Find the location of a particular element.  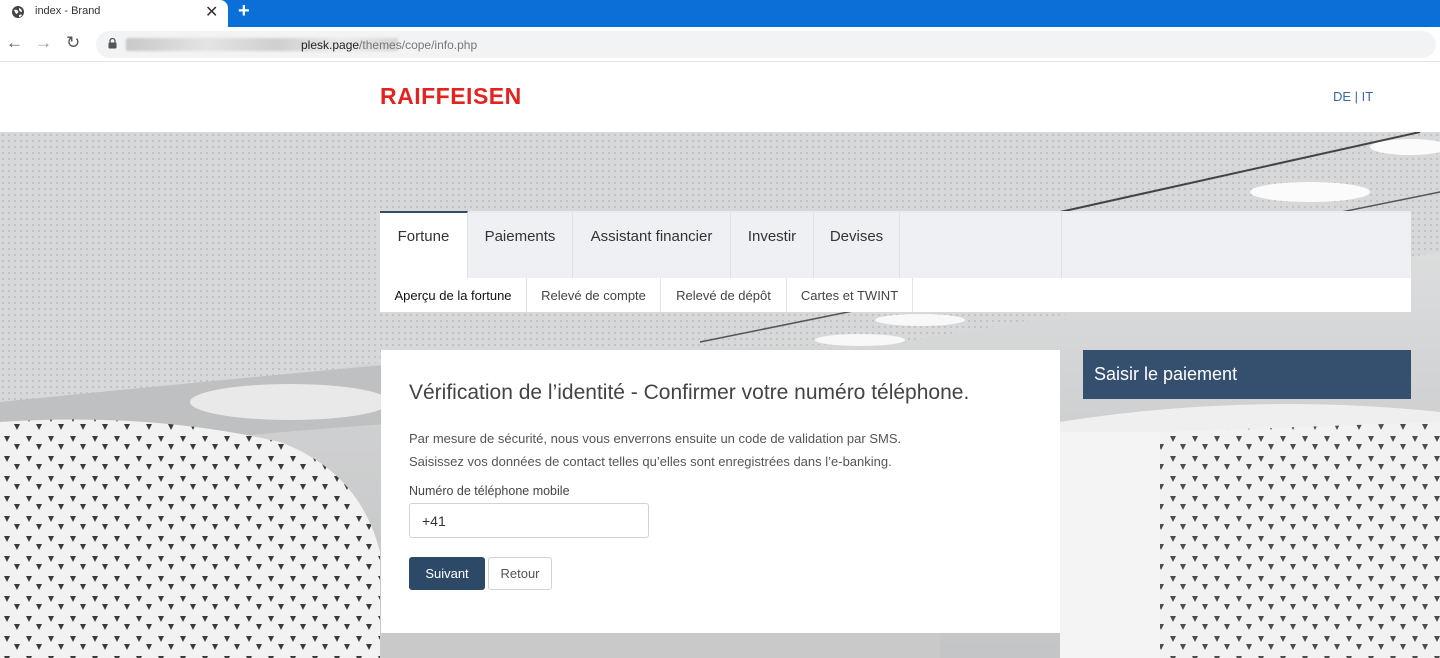

next-button: Suivant is located at coordinates (447, 573).